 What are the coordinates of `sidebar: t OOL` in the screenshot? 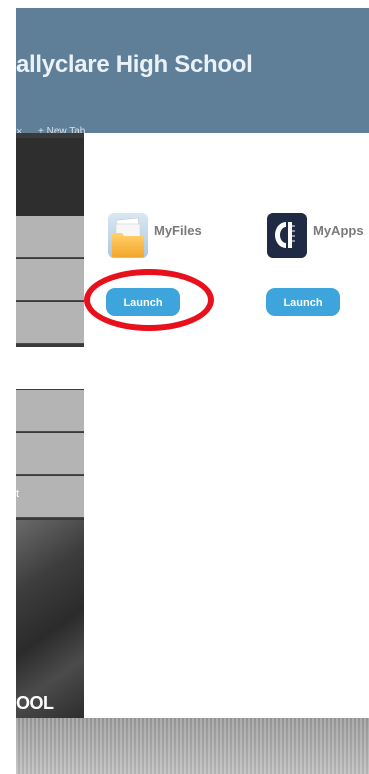 It's located at (50, 425).